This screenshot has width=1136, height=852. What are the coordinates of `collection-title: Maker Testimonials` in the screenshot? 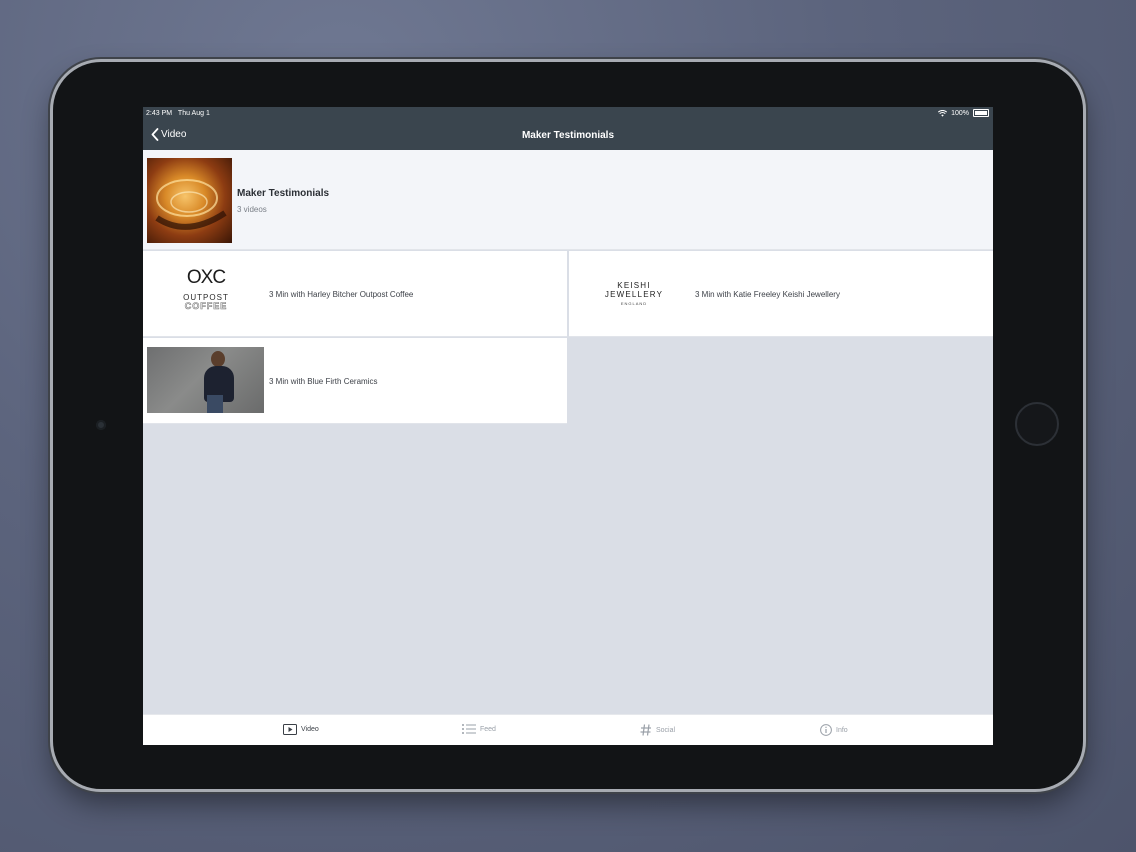 It's located at (283, 193).